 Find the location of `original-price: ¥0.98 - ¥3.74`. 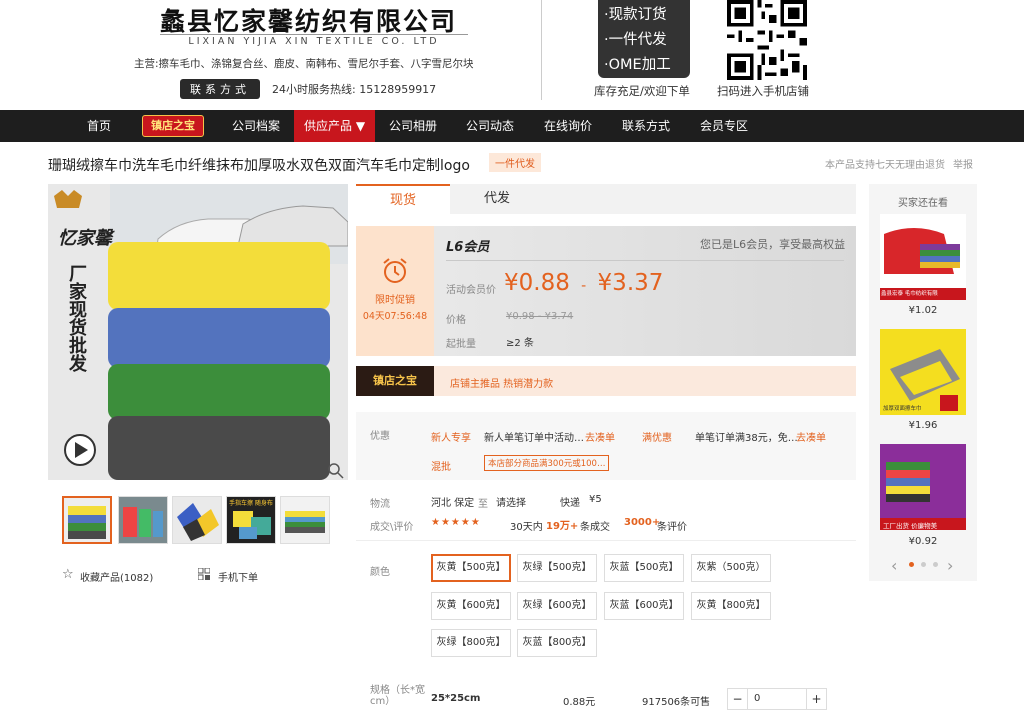

original-price: ¥0.98 - ¥3.74 is located at coordinates (540, 316).